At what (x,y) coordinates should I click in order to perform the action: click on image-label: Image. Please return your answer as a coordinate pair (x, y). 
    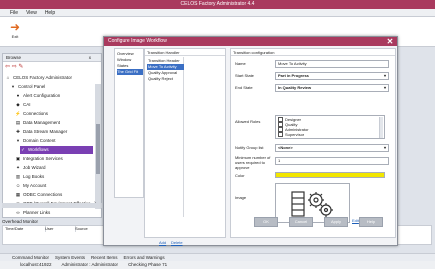
    Looking at the image, I should click on (241, 197).